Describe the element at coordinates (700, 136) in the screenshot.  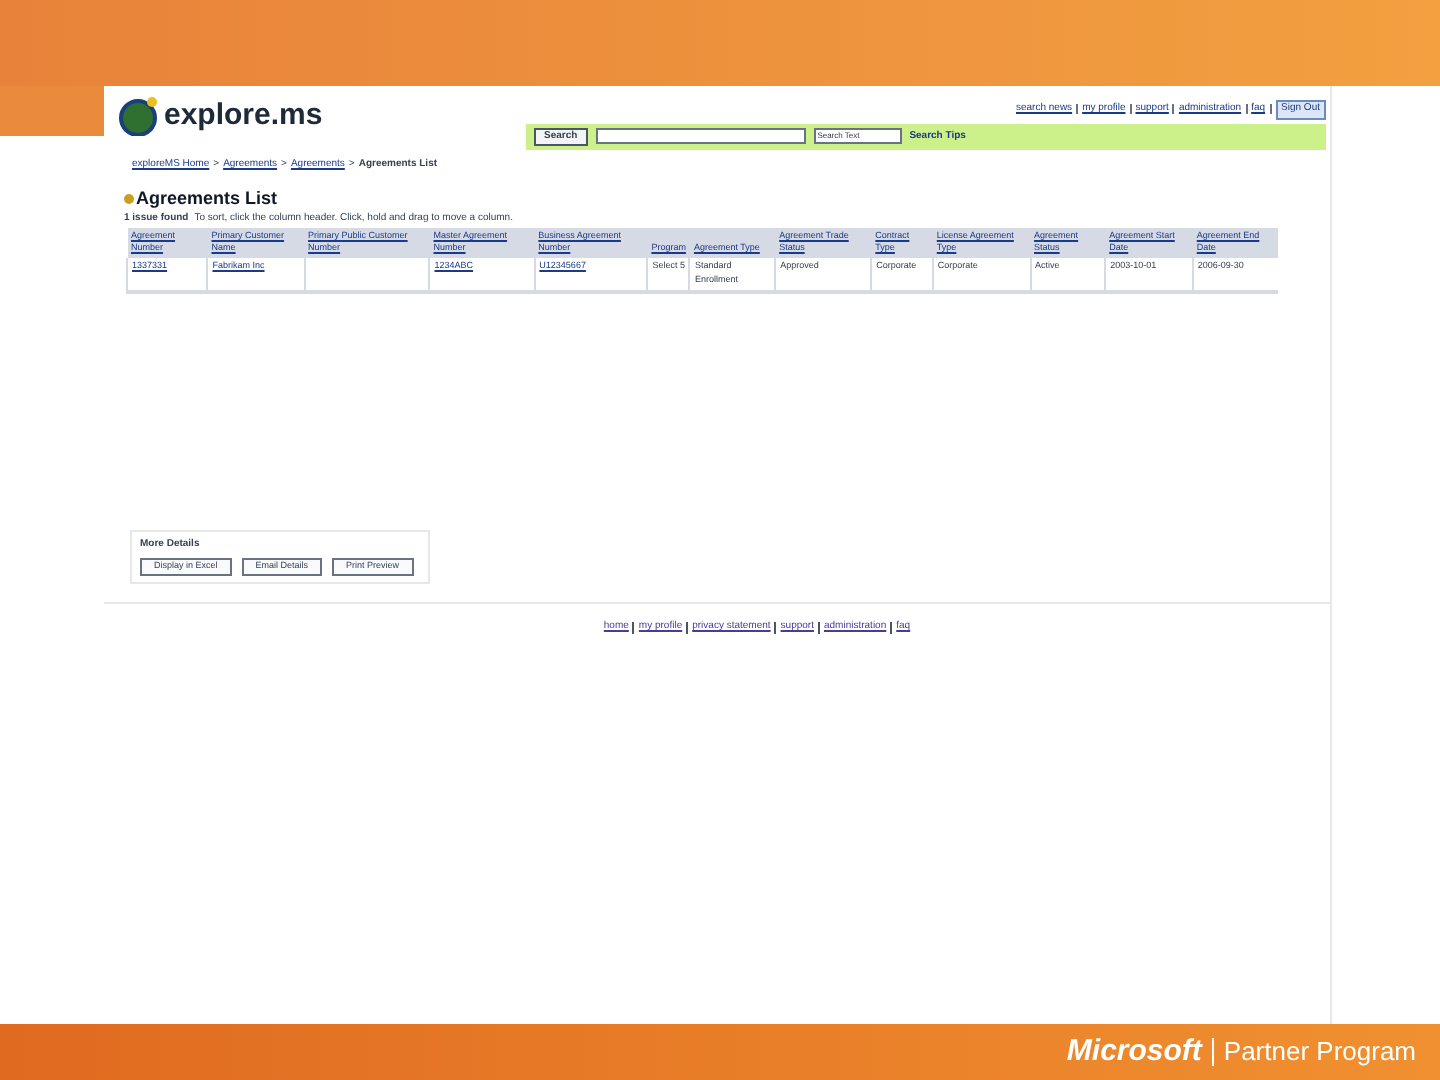
I see `search-field` at that location.